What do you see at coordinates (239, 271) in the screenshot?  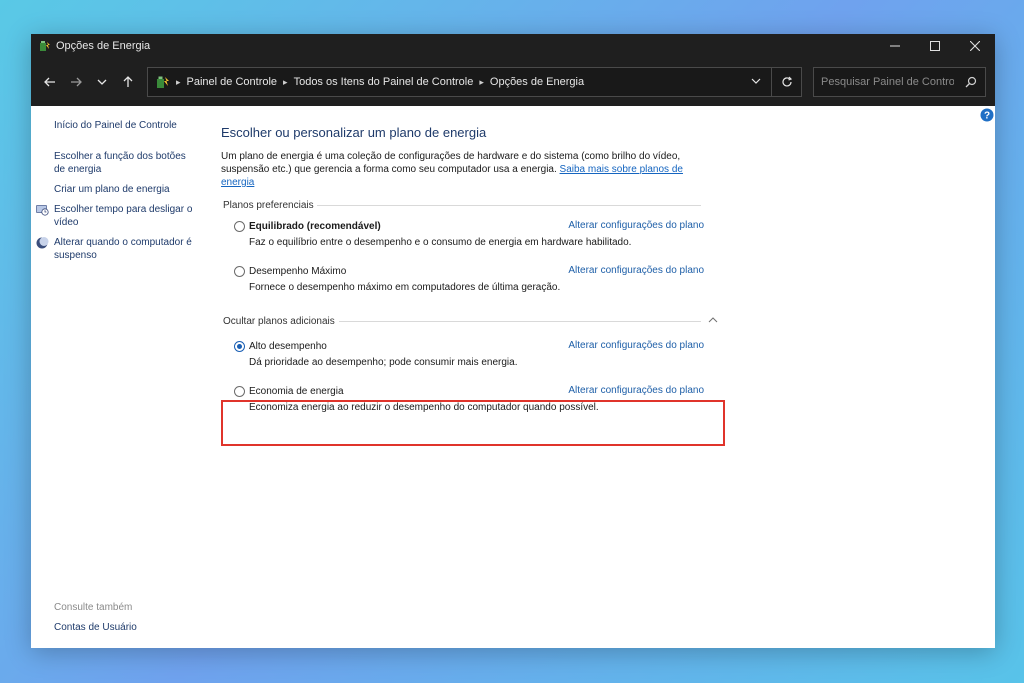 I see `plan-ultimate-radio` at bounding box center [239, 271].